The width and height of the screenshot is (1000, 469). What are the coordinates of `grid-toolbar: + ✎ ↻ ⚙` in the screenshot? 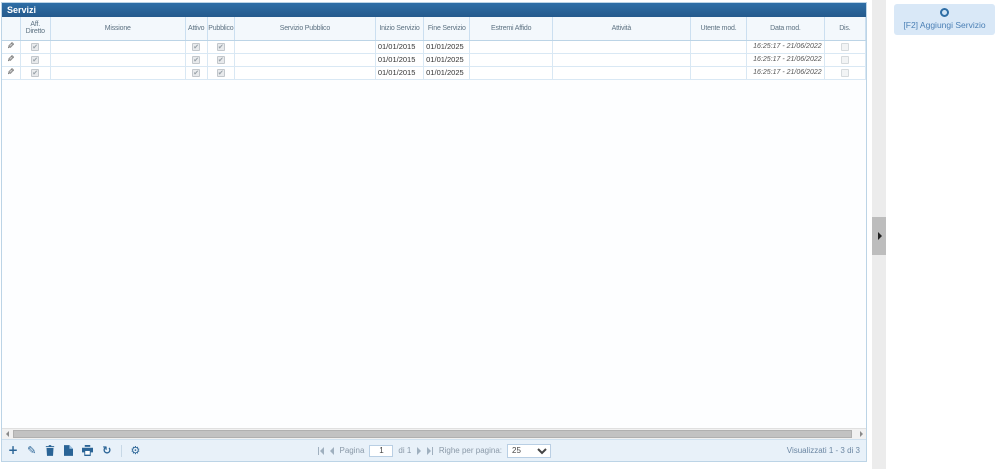 It's located at (74, 450).